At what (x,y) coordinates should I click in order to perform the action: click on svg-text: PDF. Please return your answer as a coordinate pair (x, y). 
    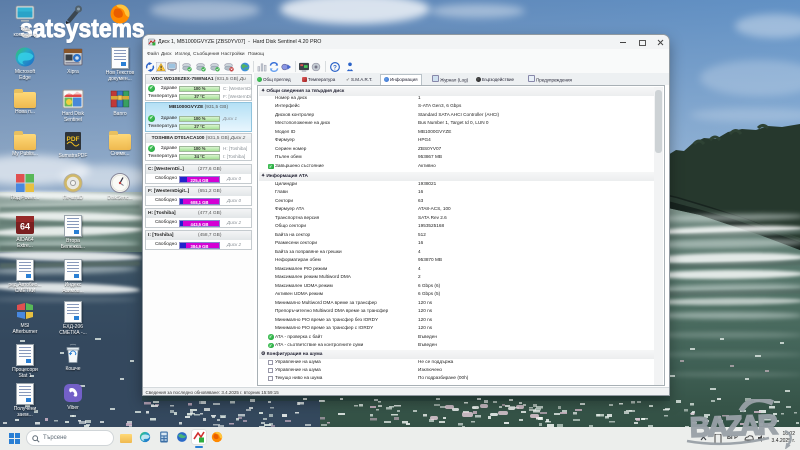
    Looking at the image, I should click on (73, 139).